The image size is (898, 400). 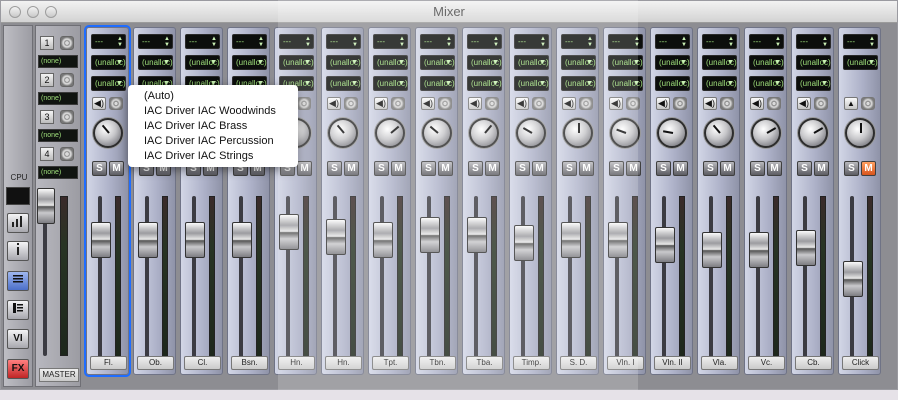 I want to click on menu-item: IAC Driver IAC Percussion, so click(x=213, y=141).